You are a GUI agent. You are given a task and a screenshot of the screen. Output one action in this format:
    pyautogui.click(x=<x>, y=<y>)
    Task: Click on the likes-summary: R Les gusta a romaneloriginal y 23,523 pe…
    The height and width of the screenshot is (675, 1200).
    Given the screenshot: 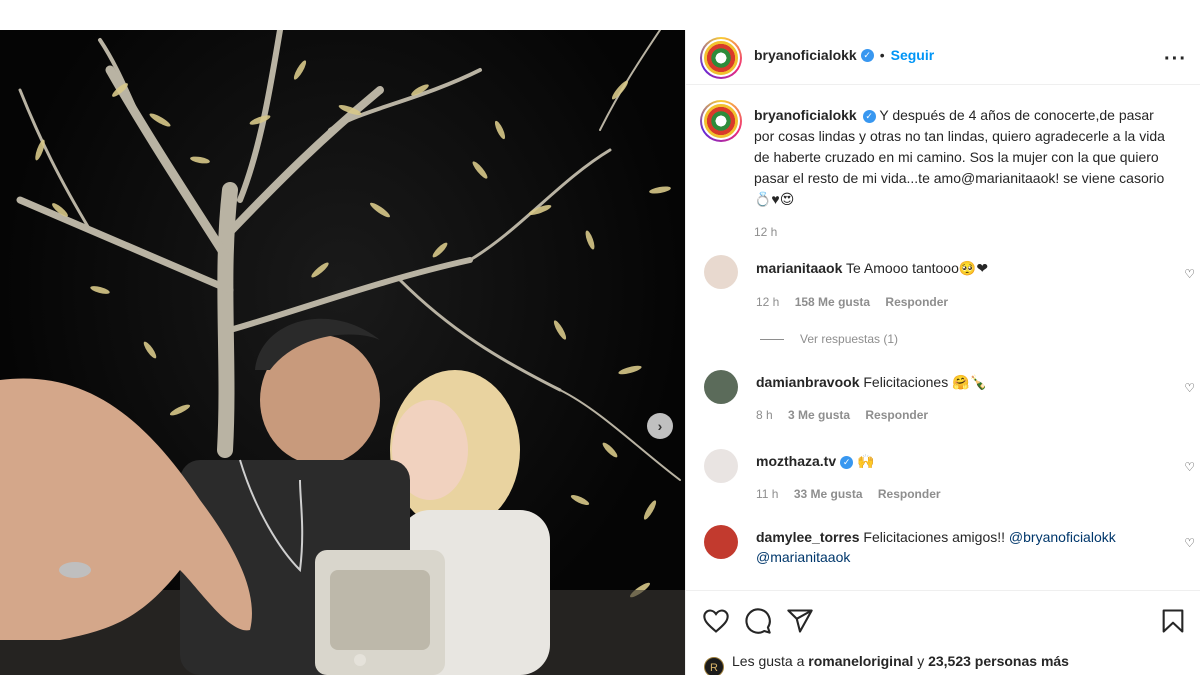 What is the action you would take?
    pyautogui.click(x=886, y=664)
    